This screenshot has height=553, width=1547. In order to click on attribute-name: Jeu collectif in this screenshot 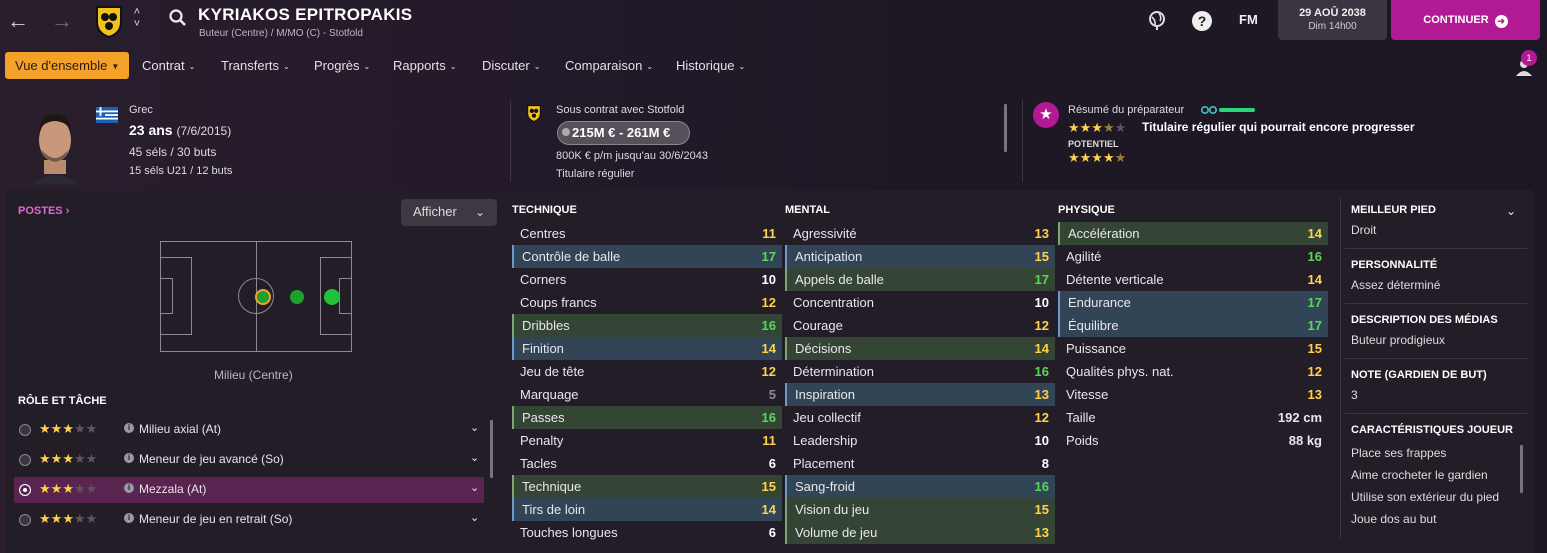, I will do `click(827, 417)`.